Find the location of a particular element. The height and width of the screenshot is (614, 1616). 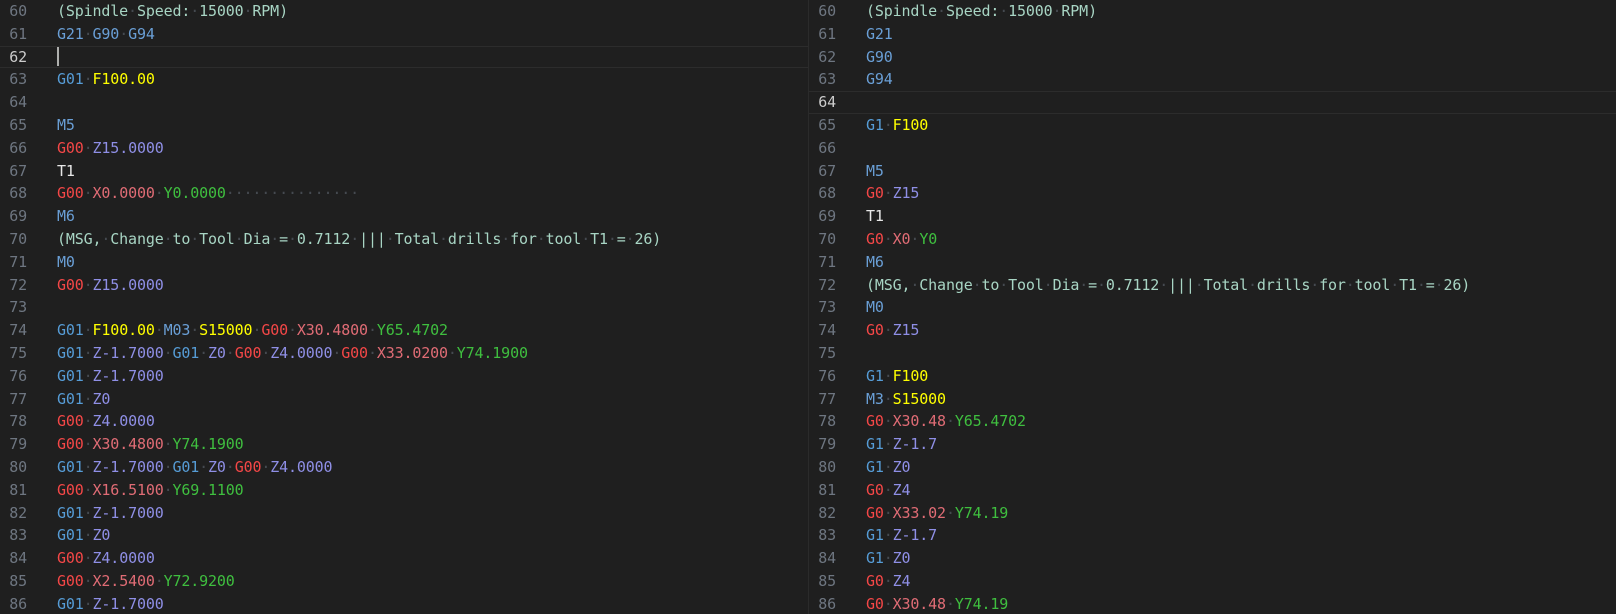

code-text: G0·X33.02·Y74.19 is located at coordinates (937, 513).